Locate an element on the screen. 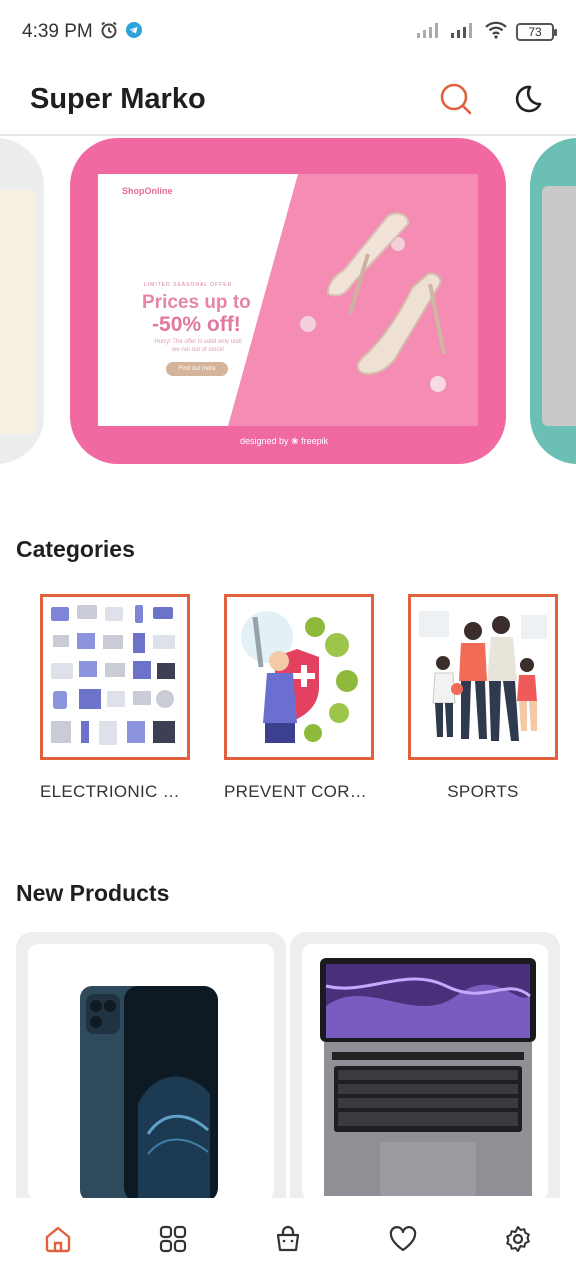 The width and height of the screenshot is (576, 1280). laptop-image is located at coordinates (428, 1077).